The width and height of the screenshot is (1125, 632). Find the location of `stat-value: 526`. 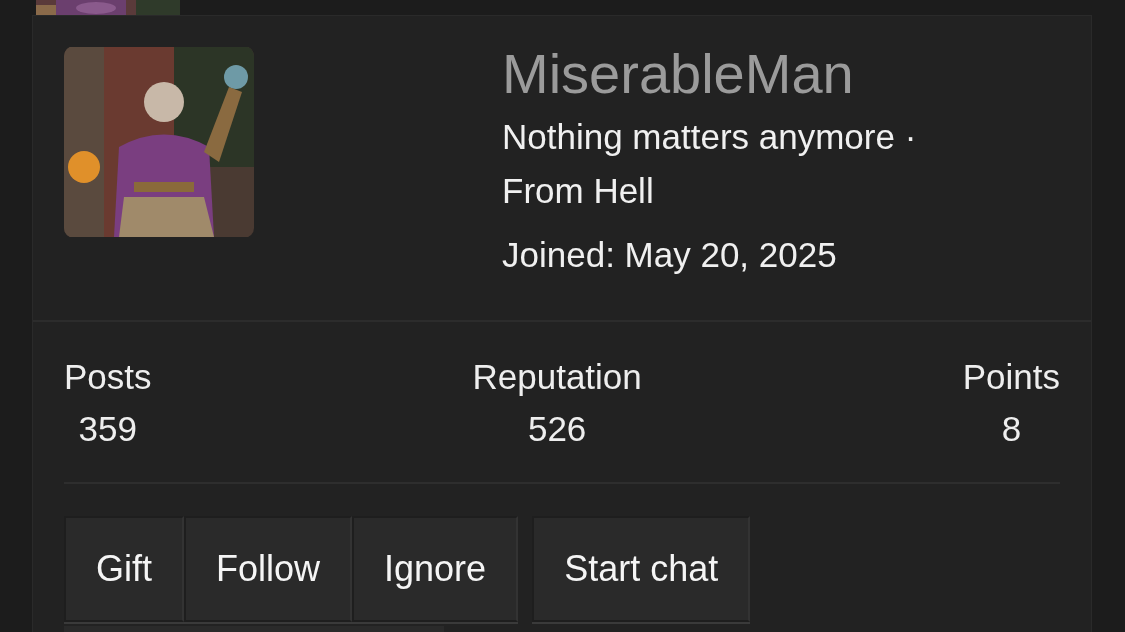

stat-value: 526 is located at coordinates (557, 429).